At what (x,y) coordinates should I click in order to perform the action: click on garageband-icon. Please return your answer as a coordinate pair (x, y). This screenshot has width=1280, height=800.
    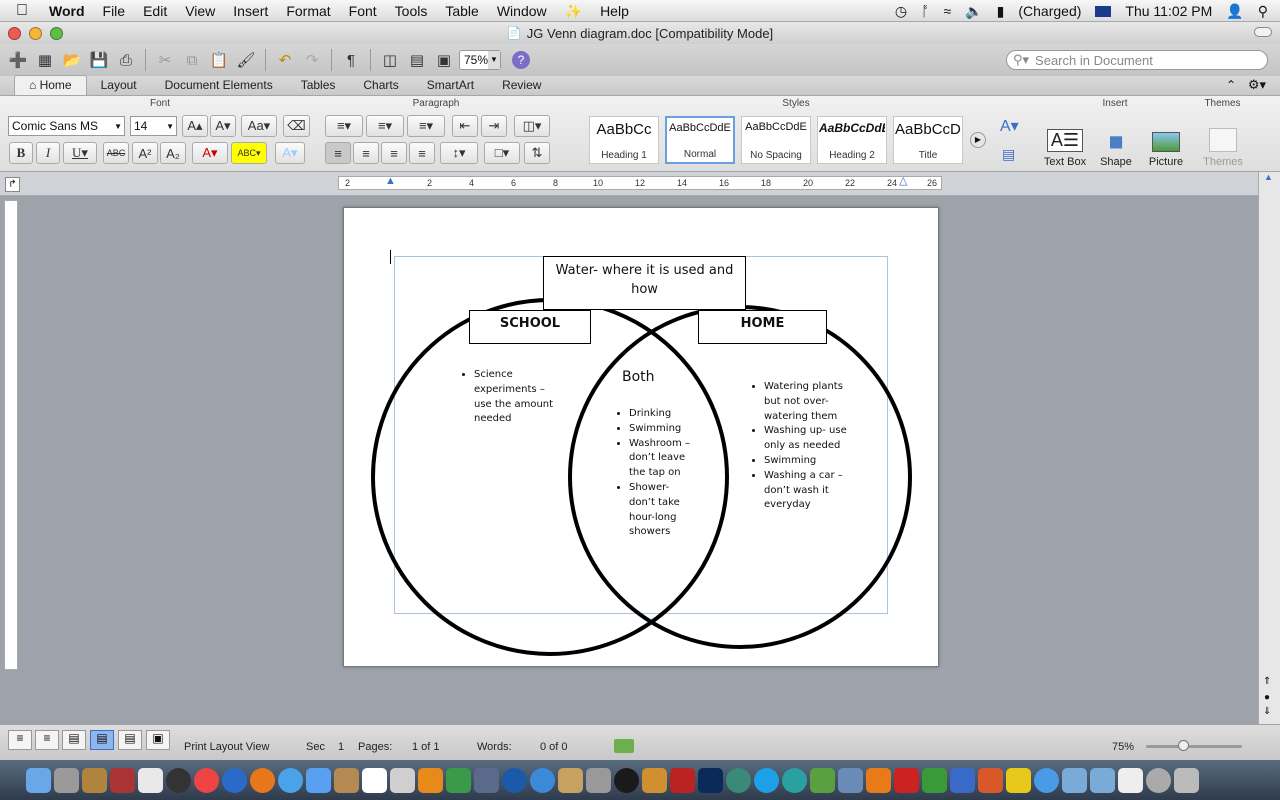
    Looking at the image, I should click on (654, 780).